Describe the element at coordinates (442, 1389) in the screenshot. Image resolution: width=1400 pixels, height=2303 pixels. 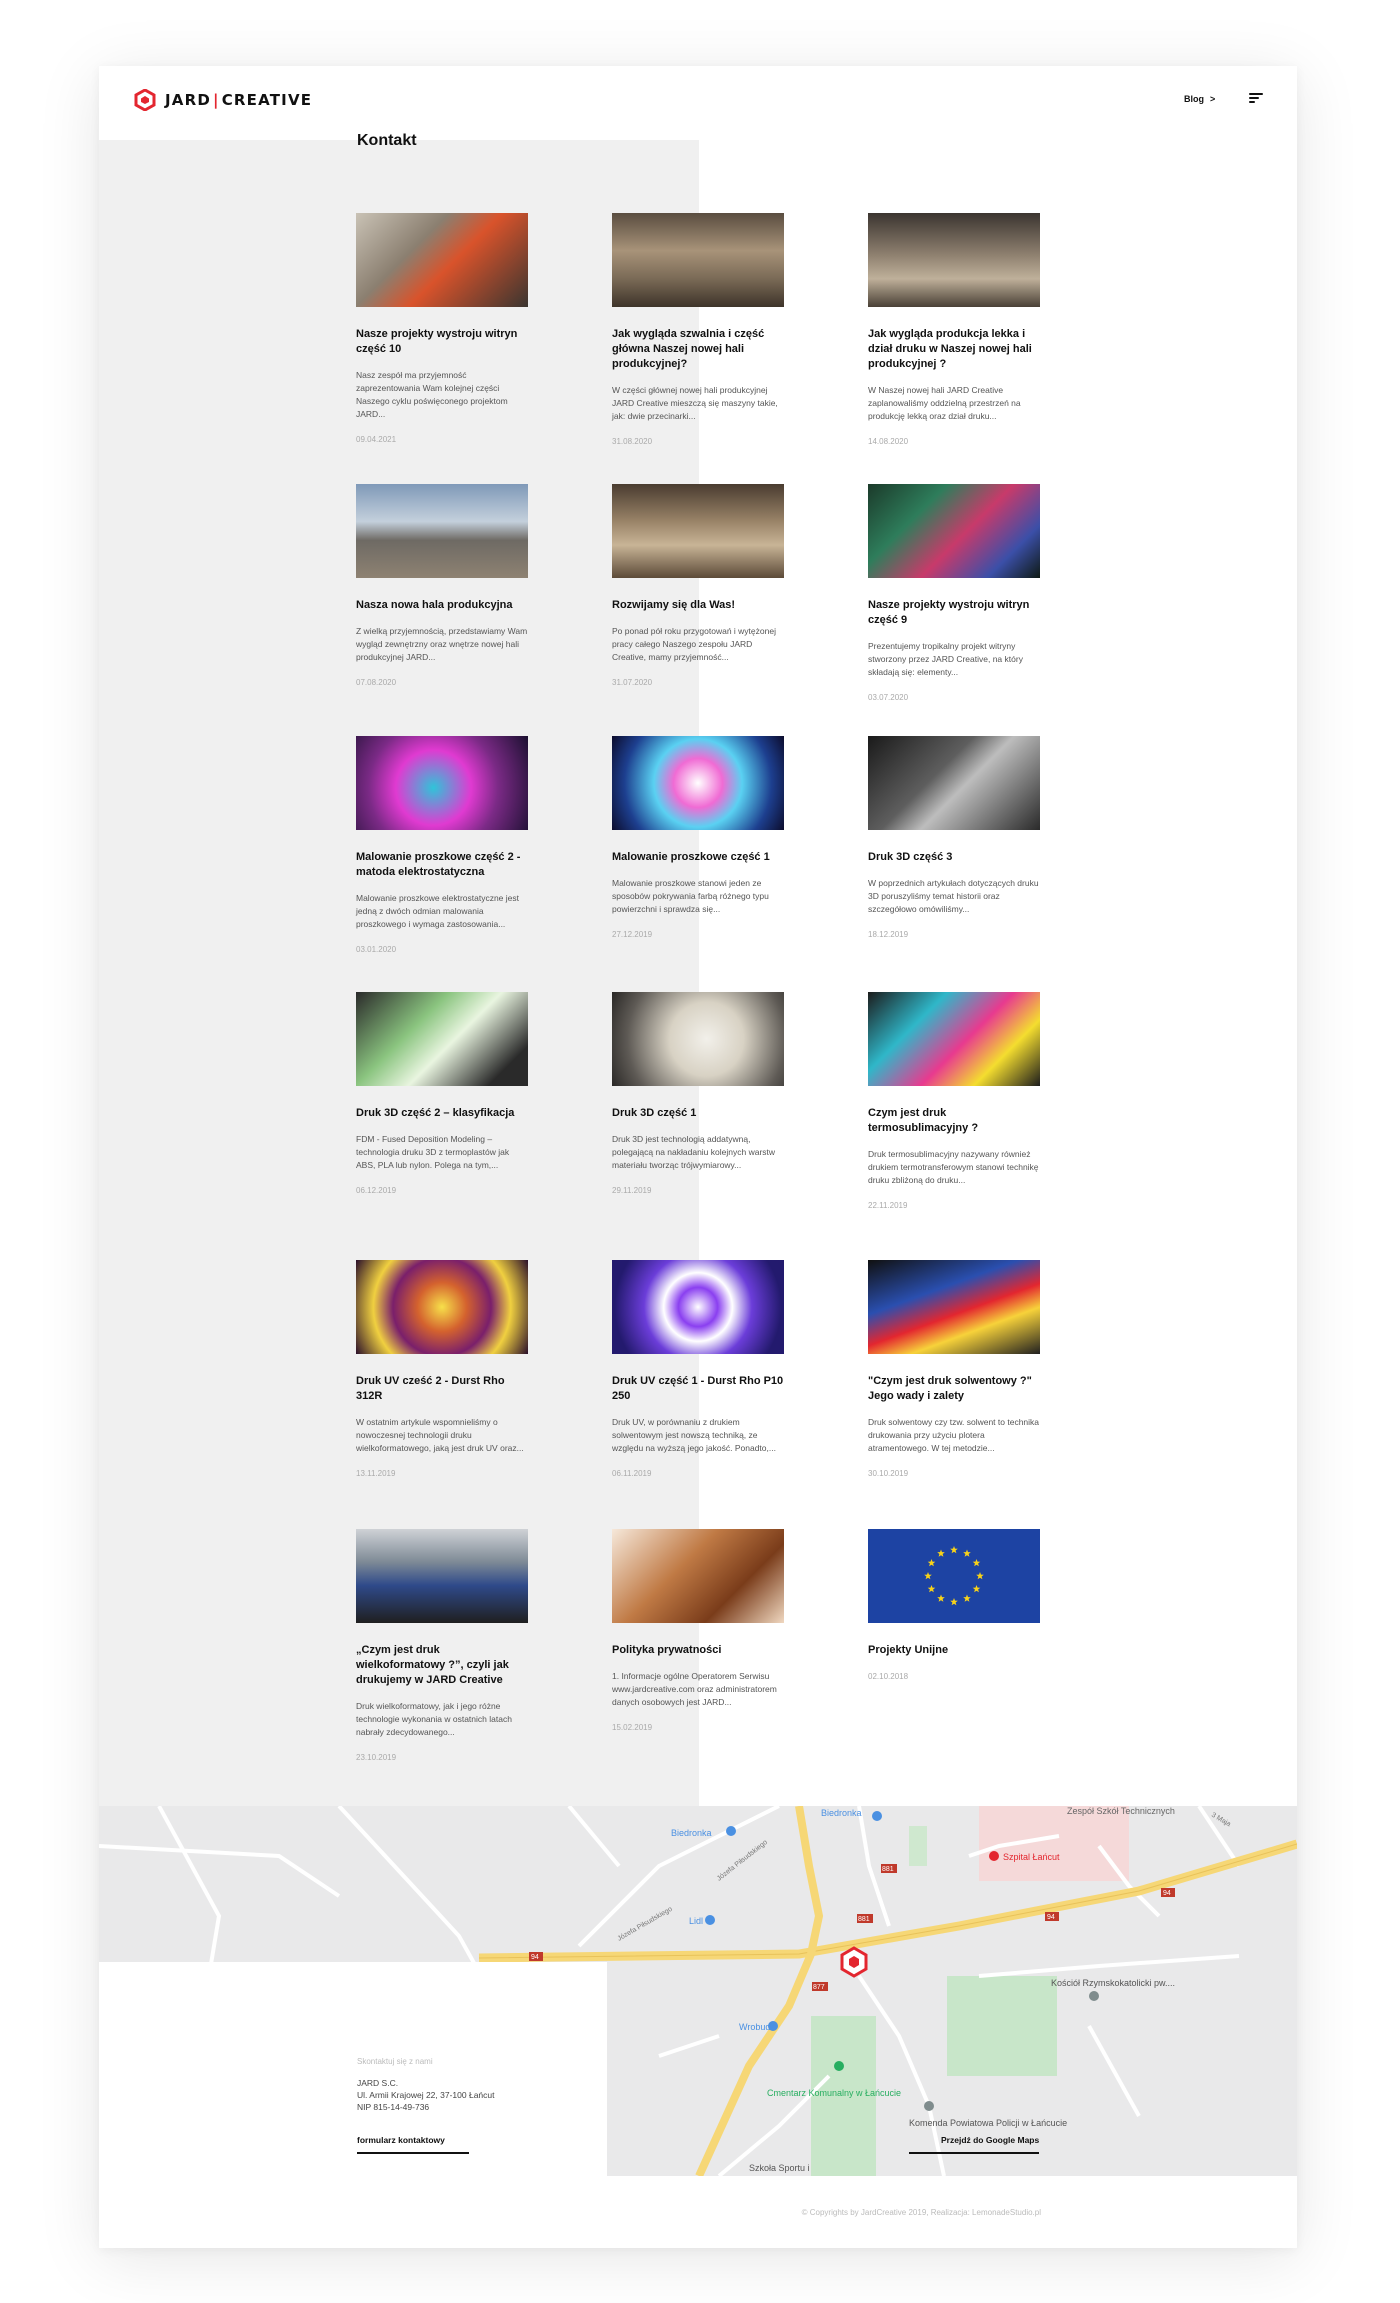
I see `blog-card-title: Druk UV cześć 2 - Durst Rho 312R` at that location.